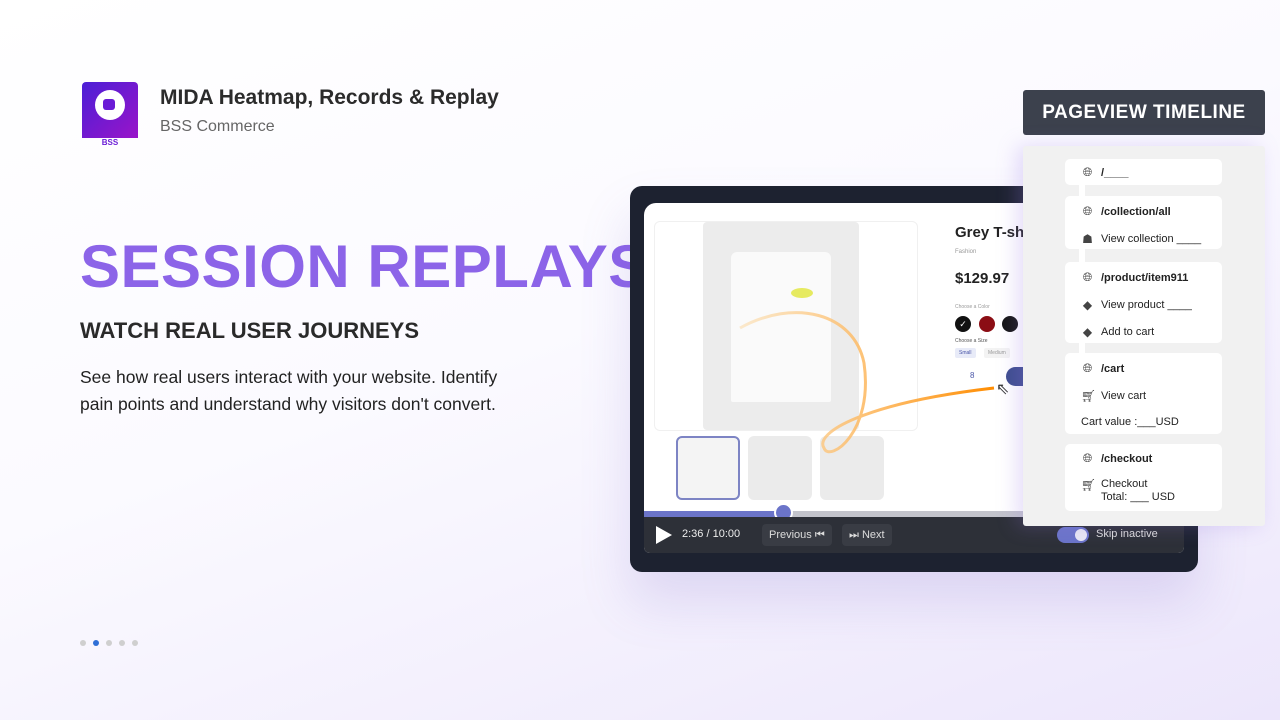 The height and width of the screenshot is (720, 1280). Describe the element at coordinates (854, 535) in the screenshot. I see `skip-forward-icon: ⏭` at that location.